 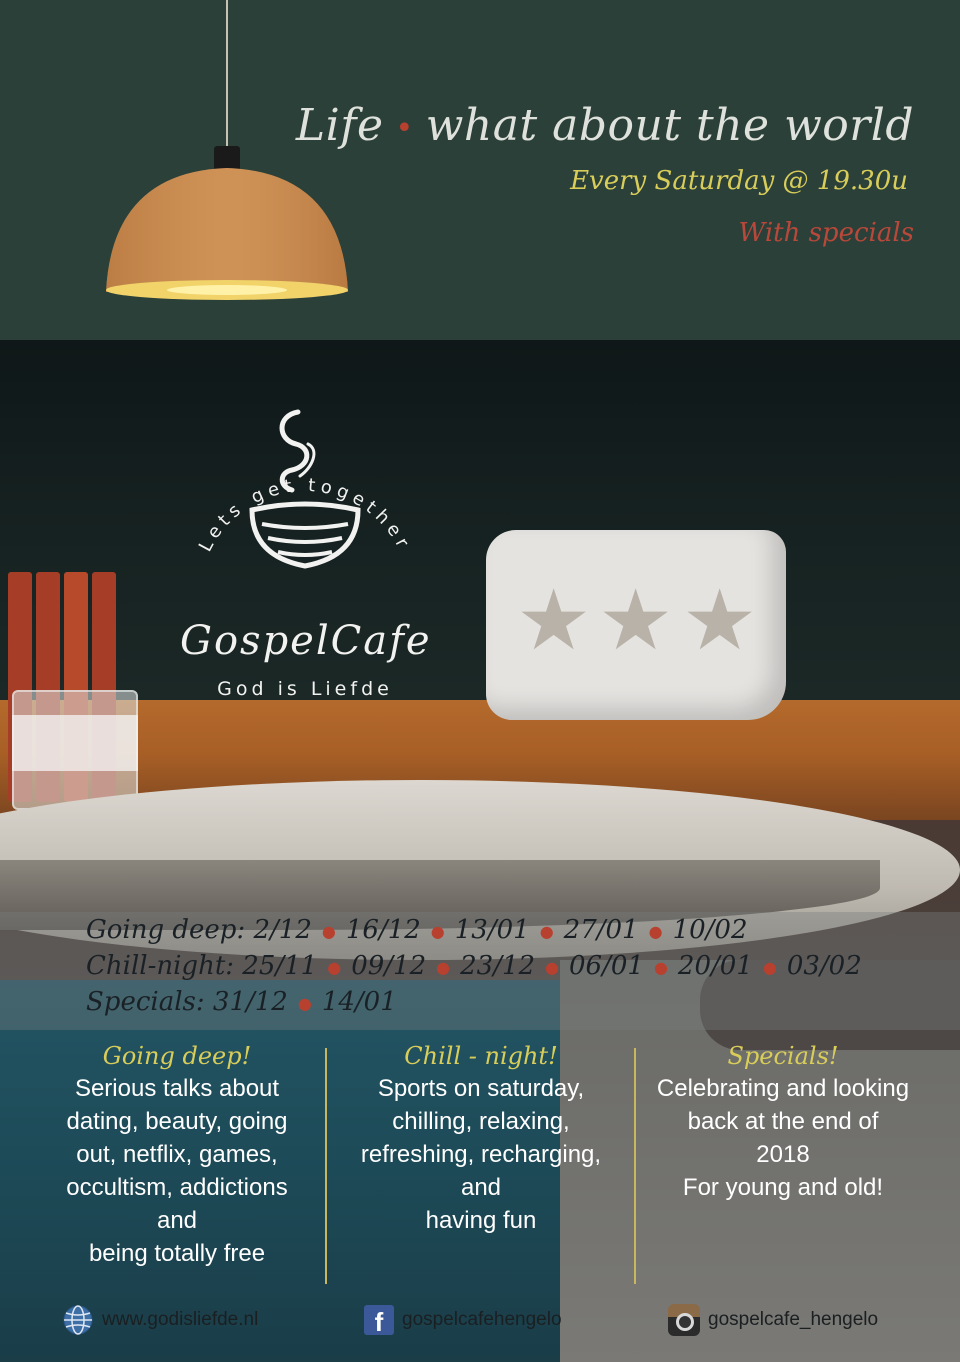 I want to click on logo-subtitle: God is Liefde, so click(x=305, y=689).